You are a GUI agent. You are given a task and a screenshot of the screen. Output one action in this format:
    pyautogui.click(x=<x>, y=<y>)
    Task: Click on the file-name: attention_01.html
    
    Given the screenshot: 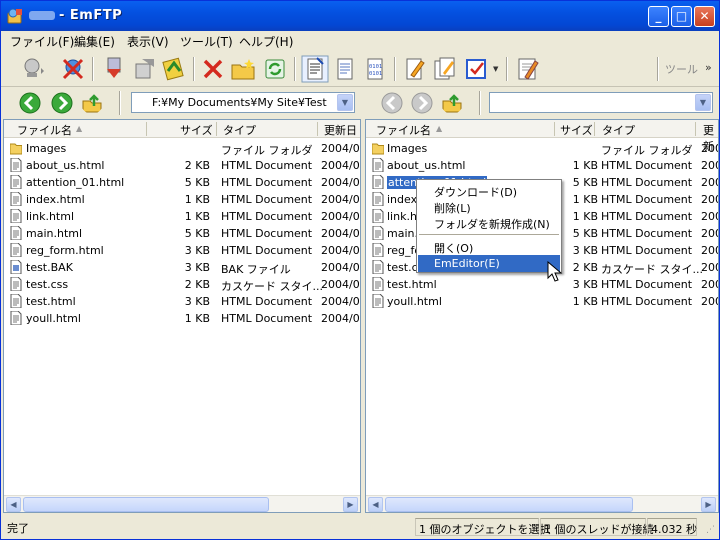 What is the action you would take?
    pyautogui.click(x=75, y=182)
    